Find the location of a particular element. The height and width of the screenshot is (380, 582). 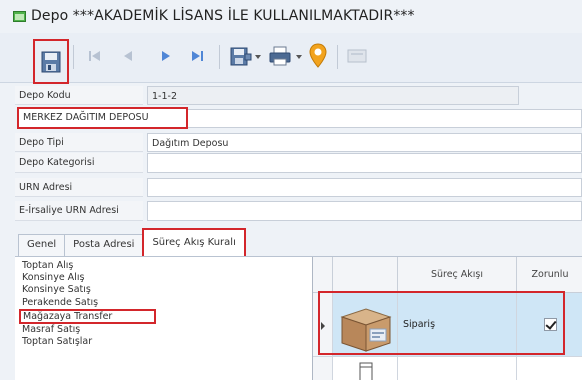

tab-strip: Genel Posta Adresi Süreç Akış Kuralı is located at coordinates (132, 242).